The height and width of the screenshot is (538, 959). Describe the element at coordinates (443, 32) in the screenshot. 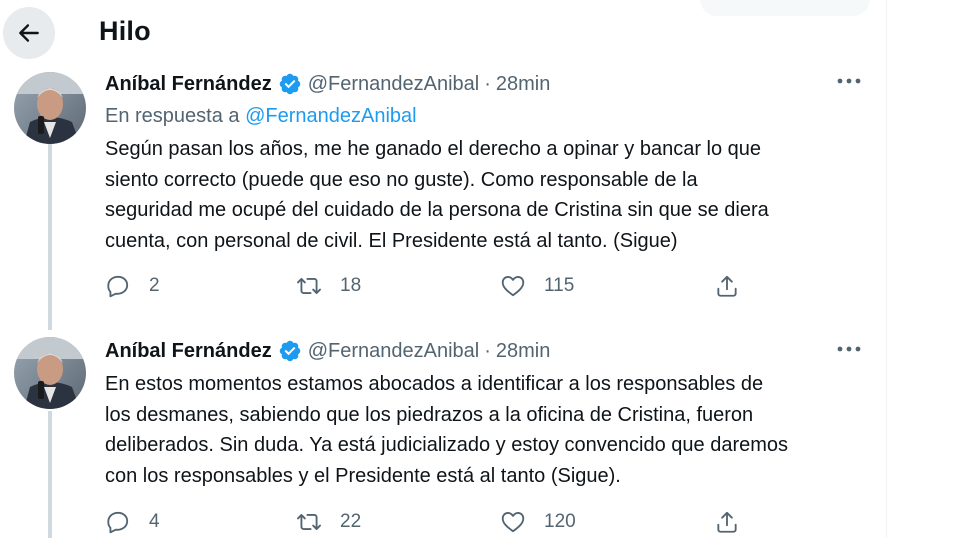

I see `thread-header: Hilo` at that location.